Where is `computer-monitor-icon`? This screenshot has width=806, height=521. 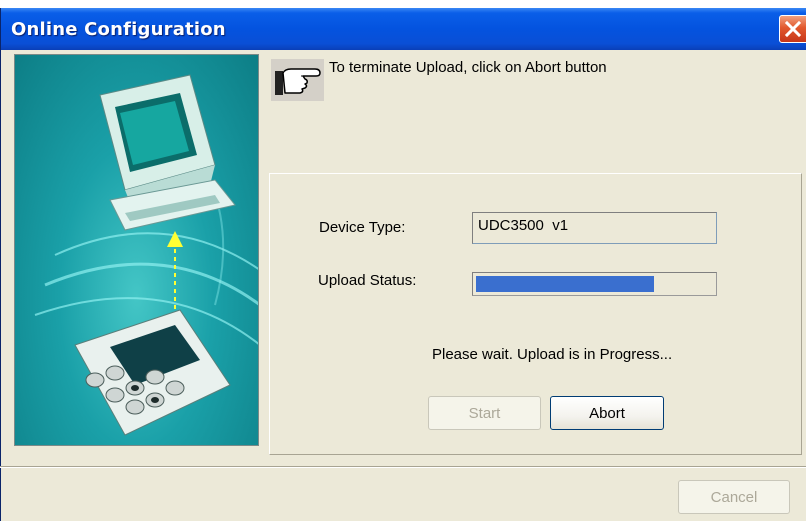 computer-monitor-icon is located at coordinates (167, 152).